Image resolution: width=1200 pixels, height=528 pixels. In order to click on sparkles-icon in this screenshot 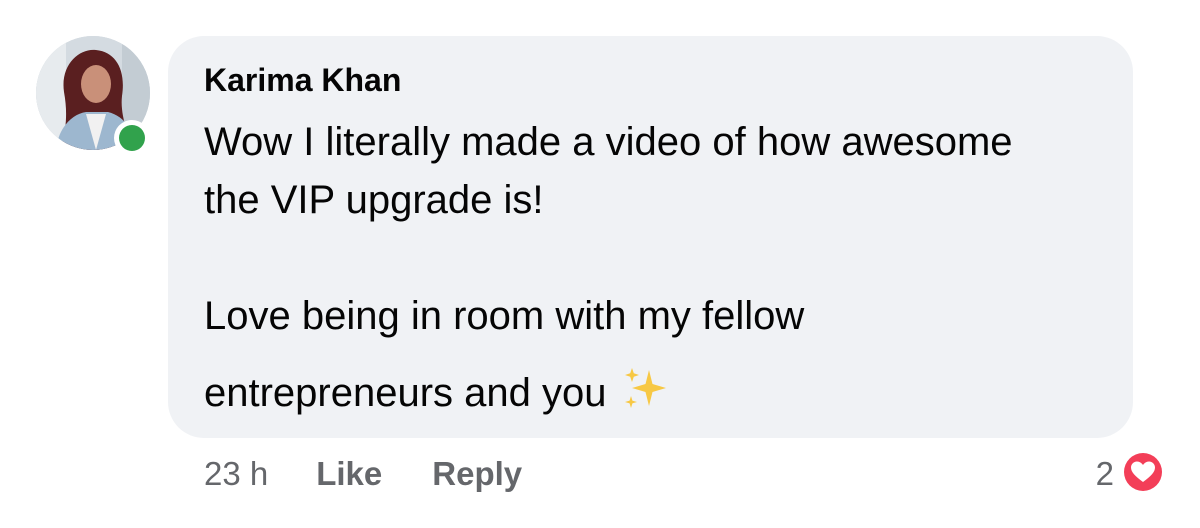, I will do `click(645, 393)`.